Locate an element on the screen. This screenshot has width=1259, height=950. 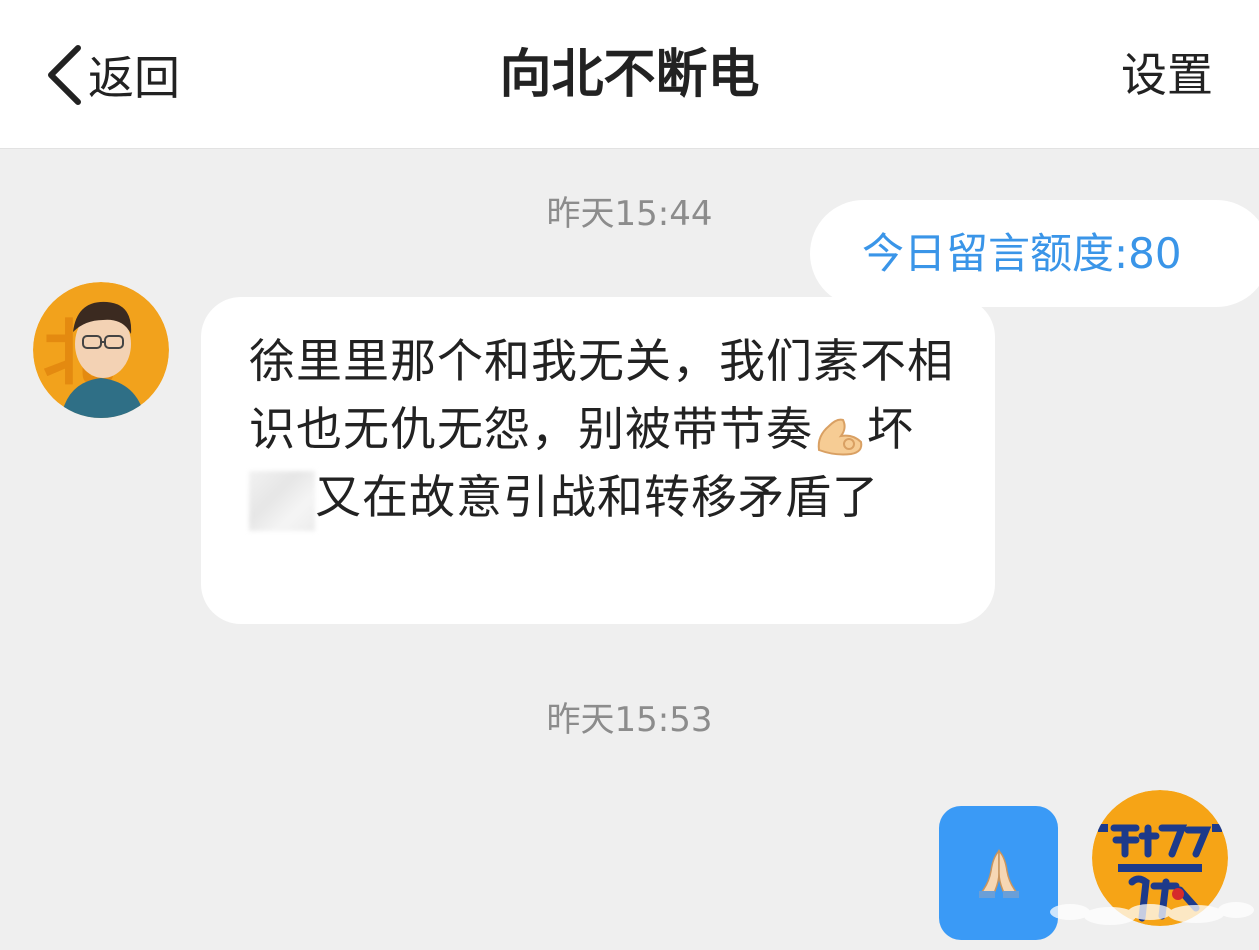
chat-title: 向北不断电 is located at coordinates (629, 75).